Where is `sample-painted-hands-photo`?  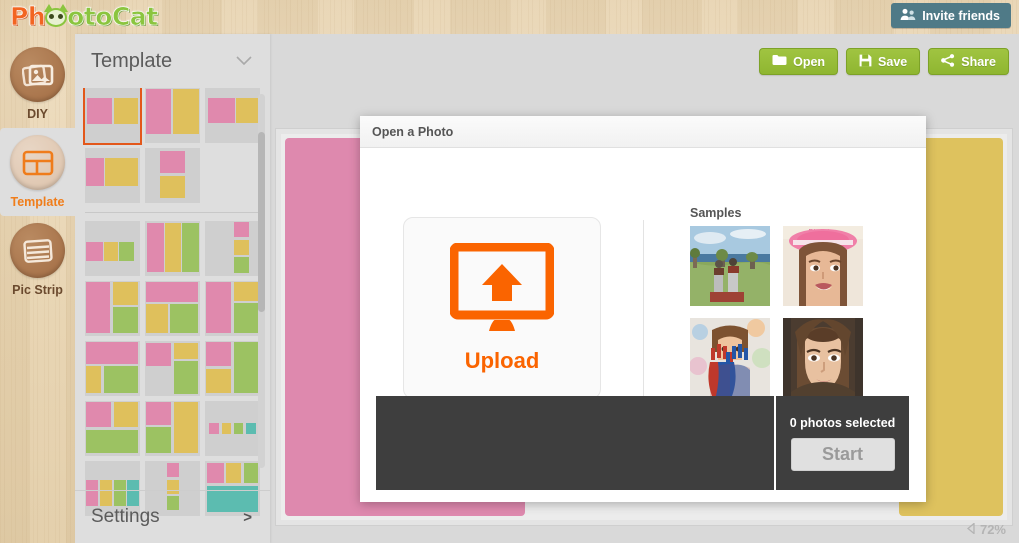
sample-painted-hands-photo is located at coordinates (730, 358).